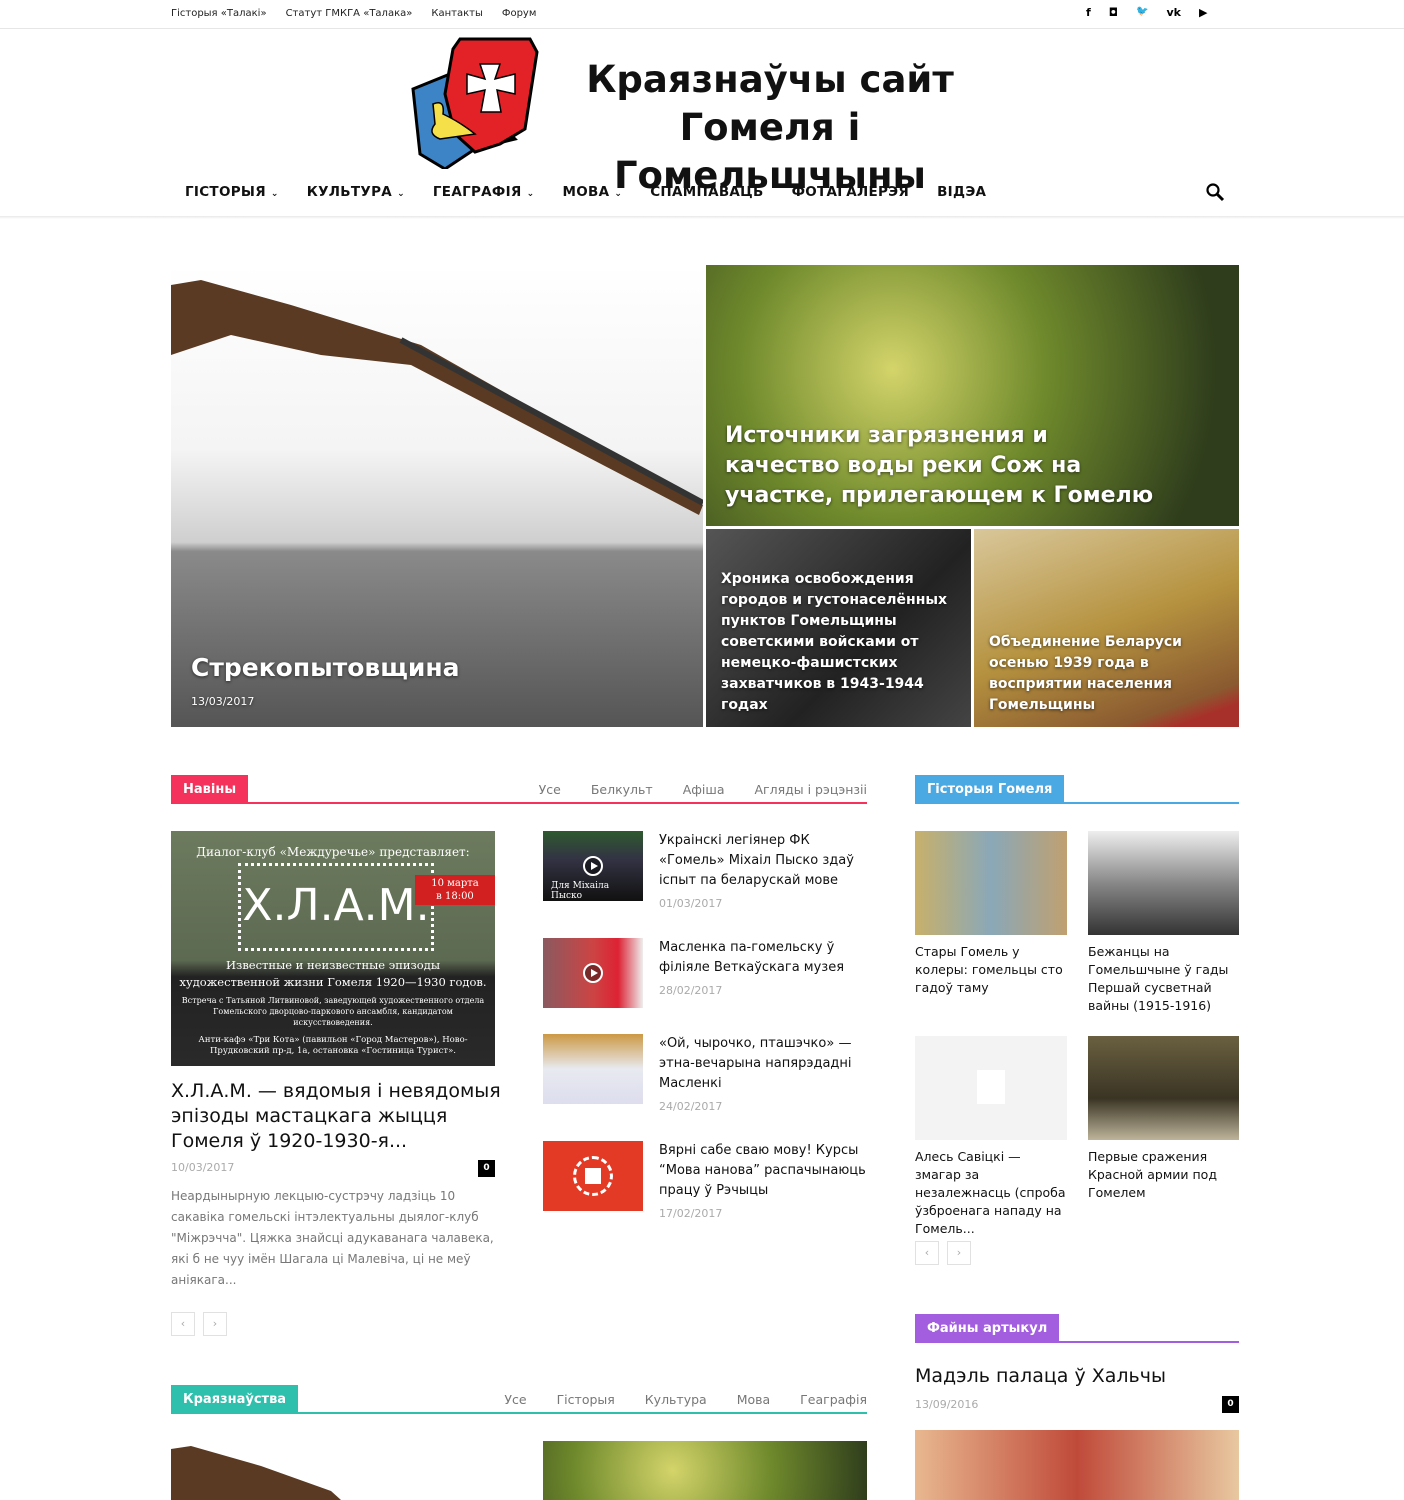 Image resolution: width=1404 pixels, height=1500 pixels. I want to click on poster-badge-date: 10 марта, so click(455, 883).